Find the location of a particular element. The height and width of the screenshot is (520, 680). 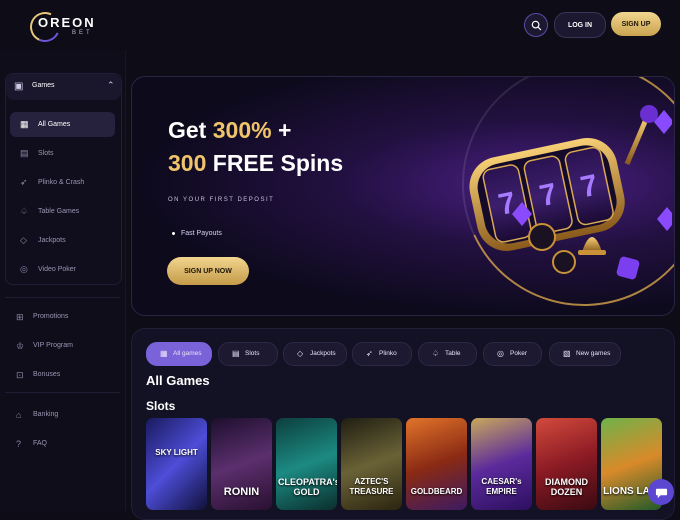

game-title: AZTEC'S TREASURE is located at coordinates (371, 486).